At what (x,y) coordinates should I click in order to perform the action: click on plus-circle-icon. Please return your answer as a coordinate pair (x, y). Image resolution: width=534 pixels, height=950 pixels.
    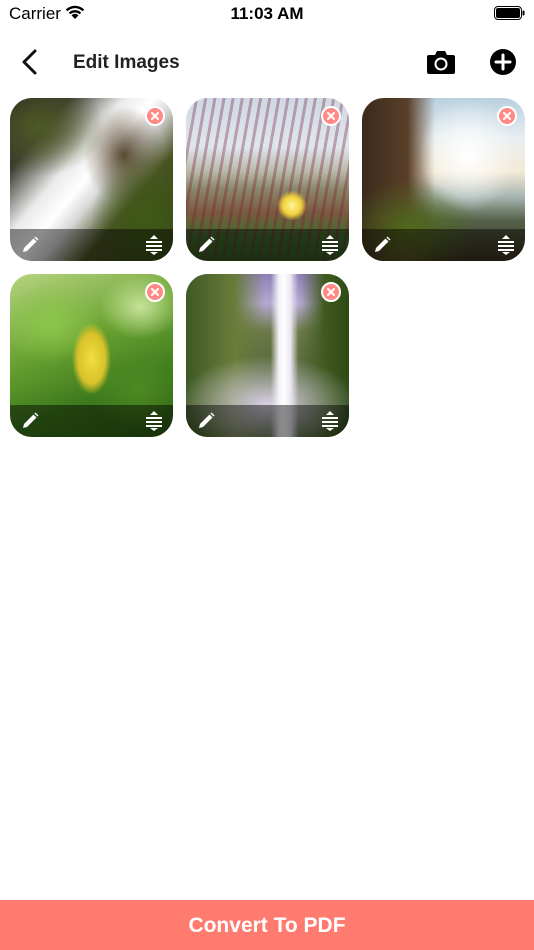
    Looking at the image, I should click on (503, 62).